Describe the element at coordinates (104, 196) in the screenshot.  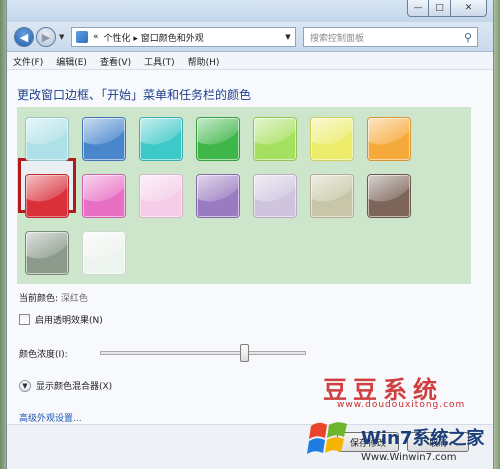
I see `color-swatch-fuchsia` at that location.